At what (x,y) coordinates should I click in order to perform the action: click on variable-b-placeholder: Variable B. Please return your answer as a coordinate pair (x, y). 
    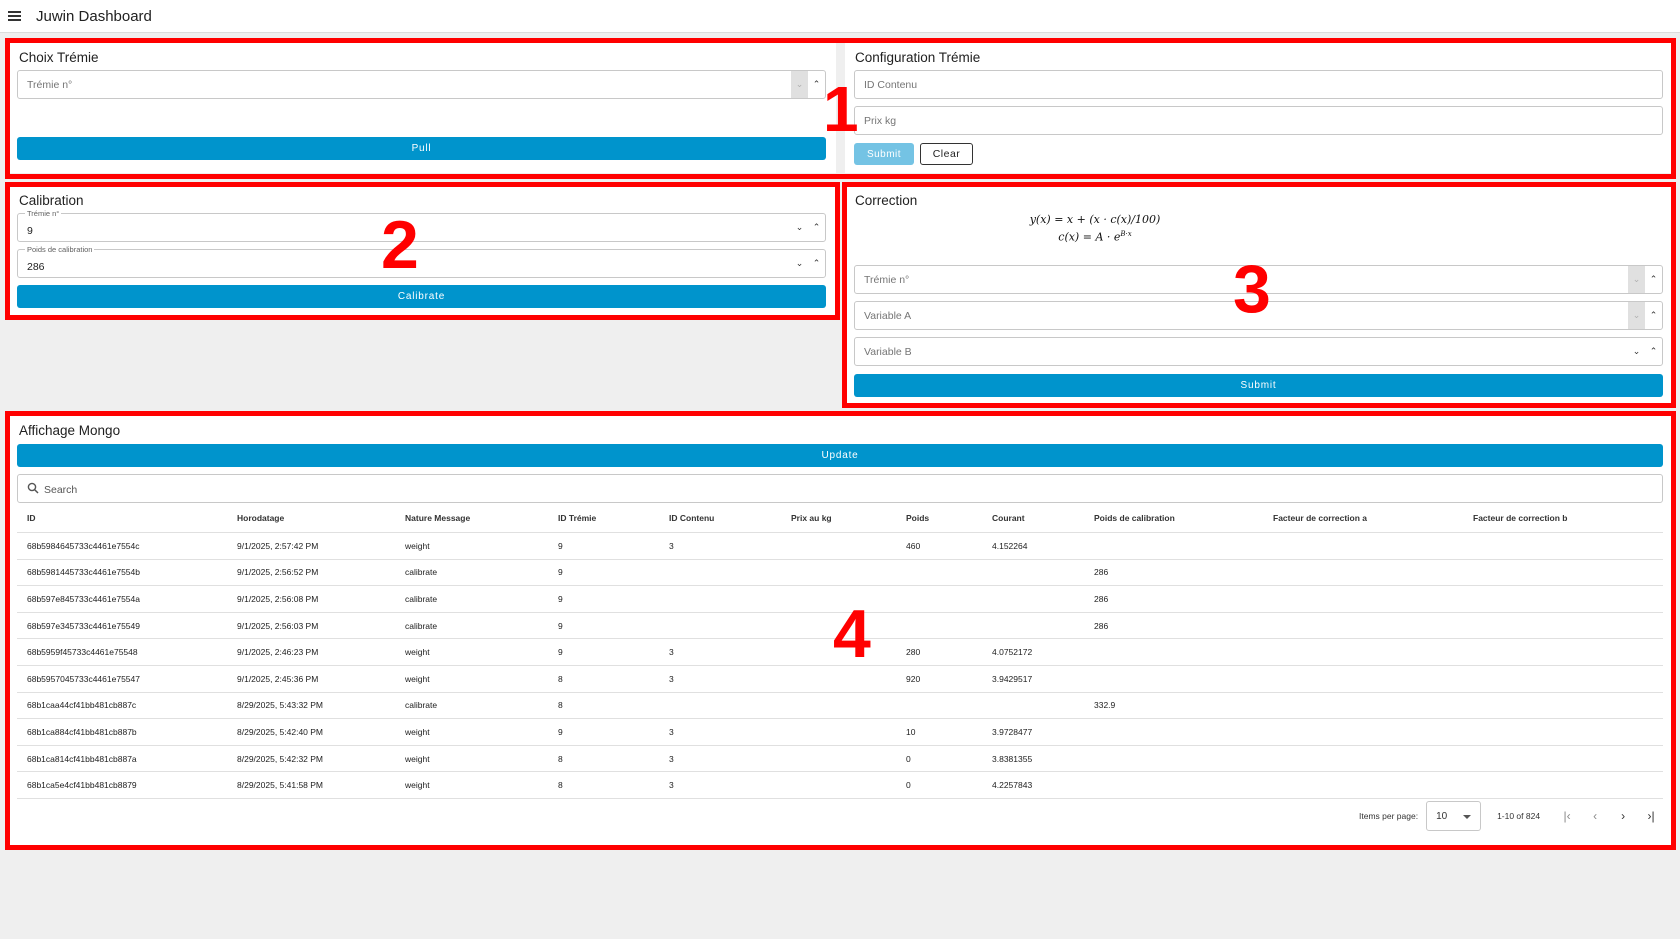
    Looking at the image, I should click on (888, 352).